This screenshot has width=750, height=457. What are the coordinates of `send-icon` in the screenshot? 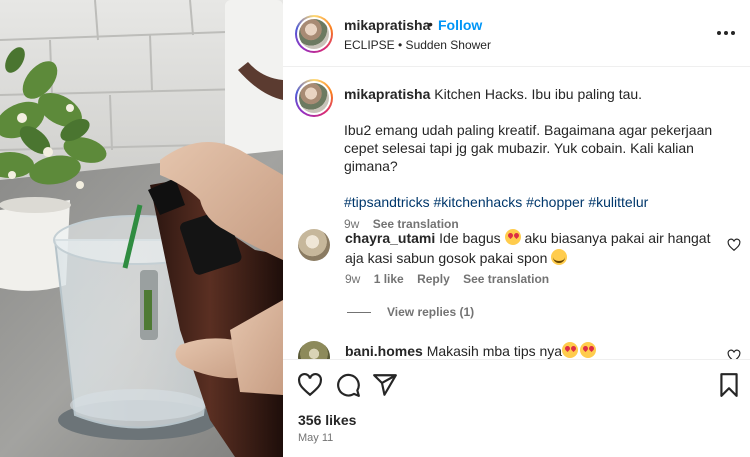 It's located at (385, 385).